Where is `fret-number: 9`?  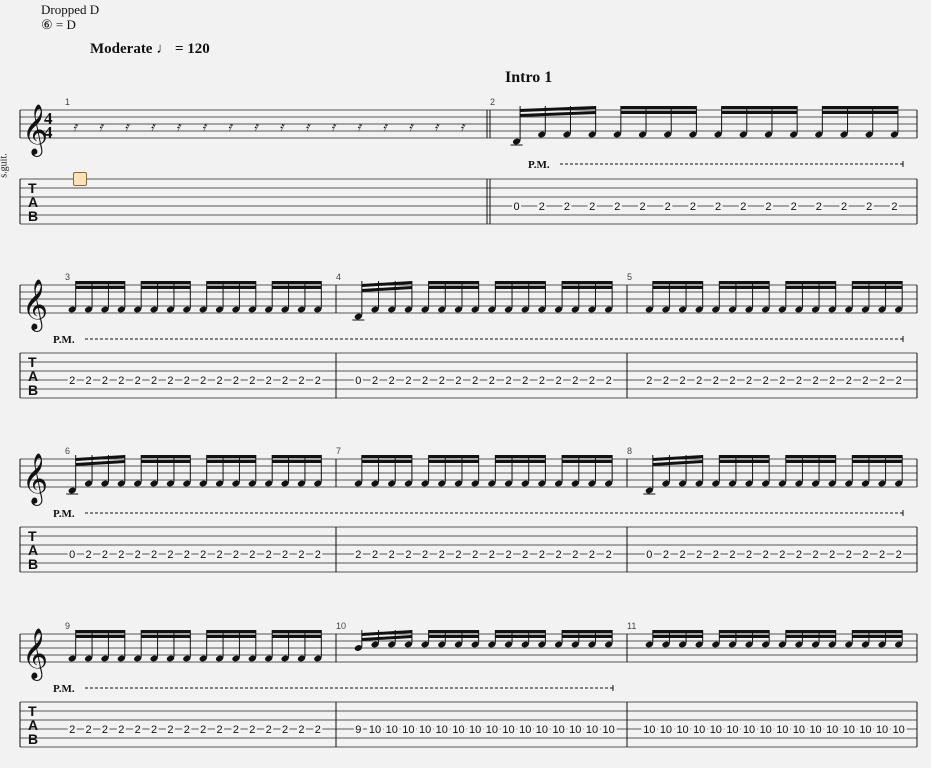 fret-number: 9 is located at coordinates (358, 730).